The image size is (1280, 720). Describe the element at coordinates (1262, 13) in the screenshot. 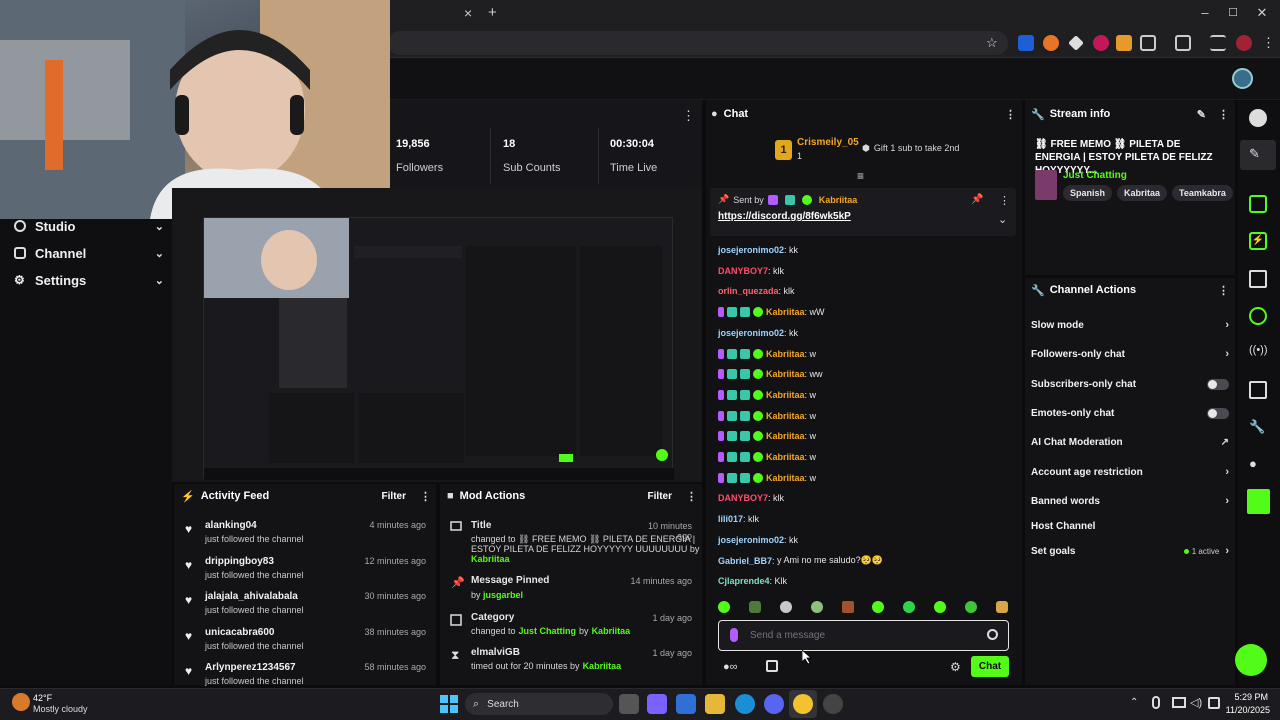

I see `close-window-button: ✕` at that location.